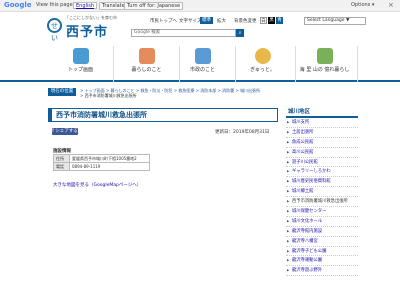  What do you see at coordinates (322, 202) in the screenshot?
I see `sidebar-item-current: 西予市消防署城川救急出張所` at bounding box center [322, 202].